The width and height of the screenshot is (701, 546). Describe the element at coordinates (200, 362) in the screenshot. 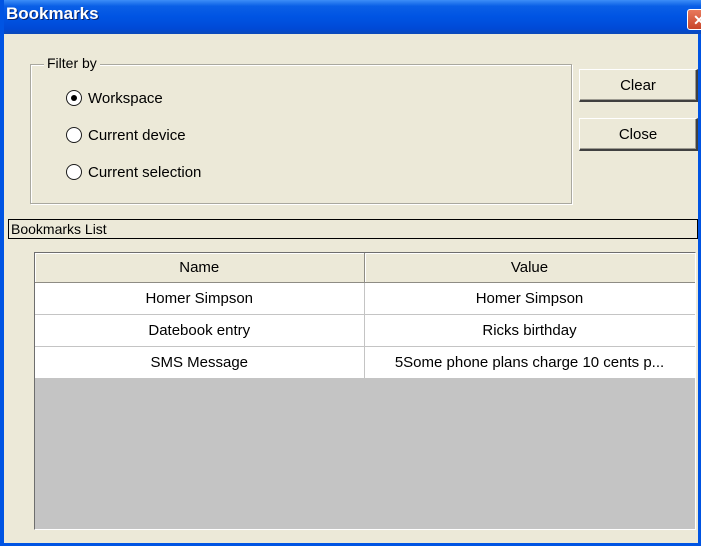

I see `cell-name: SMS Message` at that location.